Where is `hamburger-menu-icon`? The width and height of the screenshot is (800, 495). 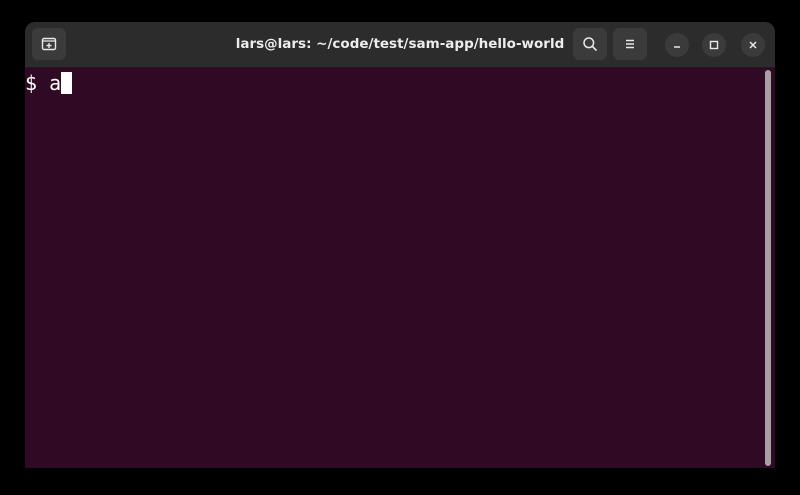
hamburger-menu-icon is located at coordinates (630, 44).